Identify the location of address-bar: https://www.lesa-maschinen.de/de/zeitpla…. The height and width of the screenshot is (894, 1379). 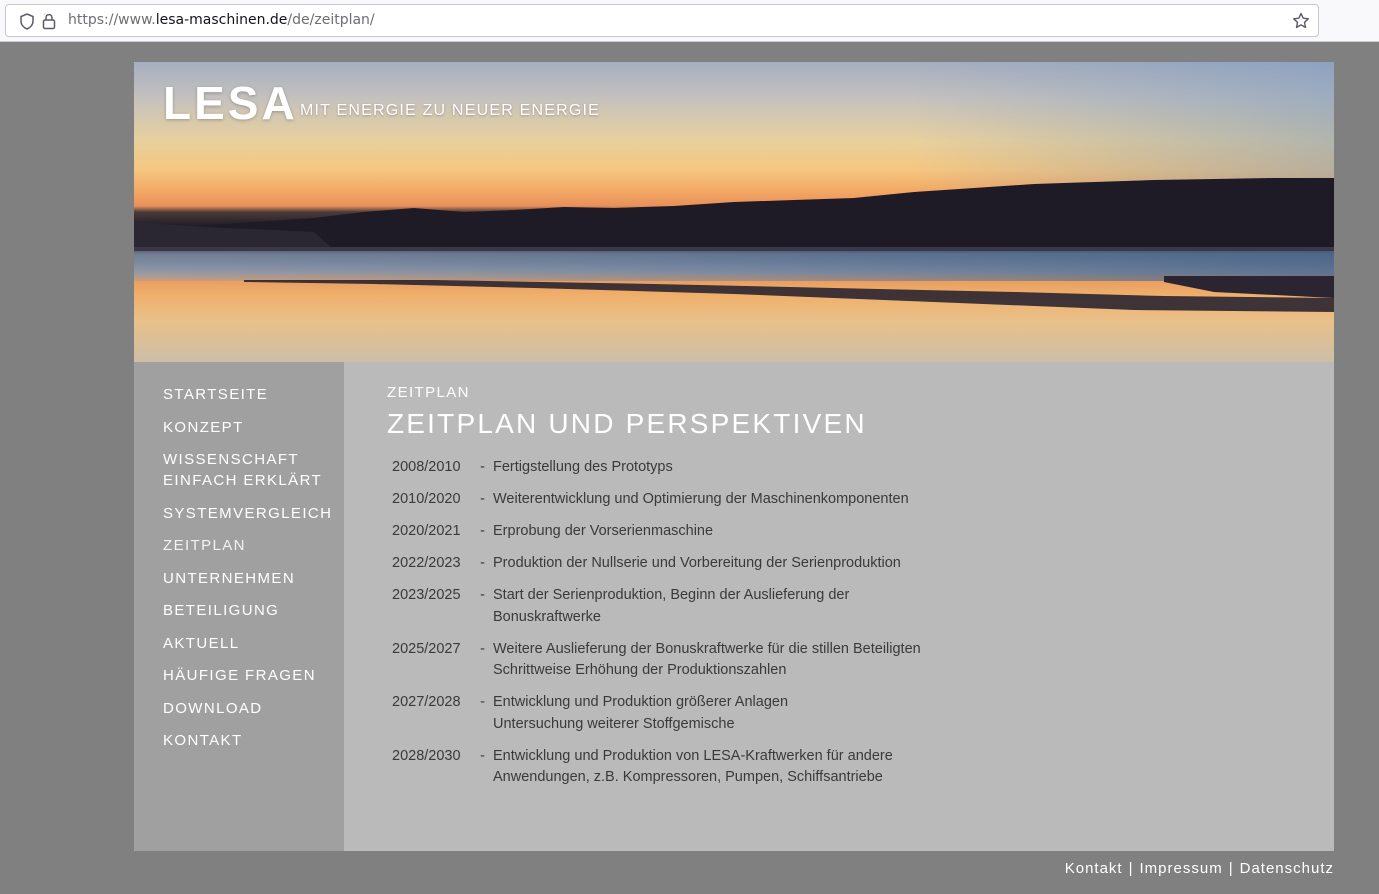
(662, 20).